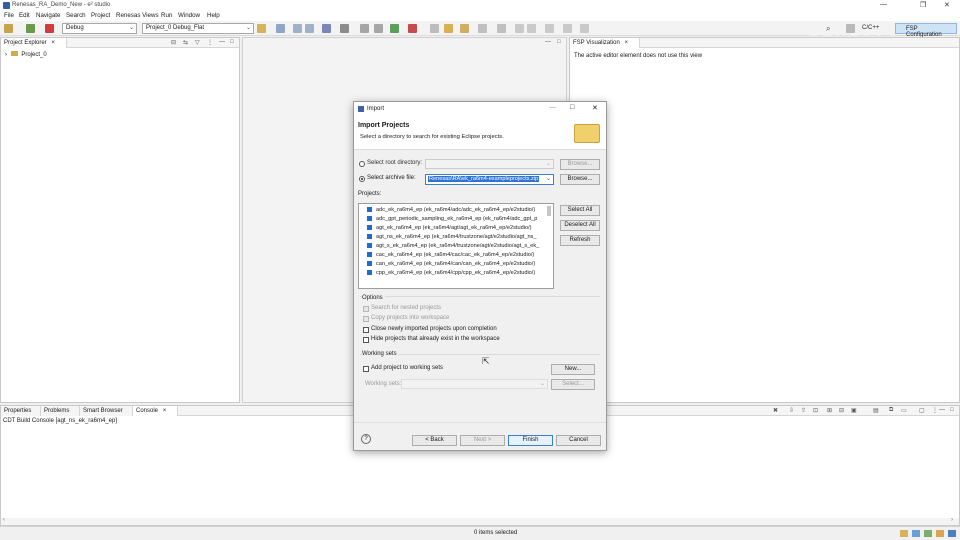  Describe the element at coordinates (519, 28) in the screenshot. I see `back-icon` at that location.